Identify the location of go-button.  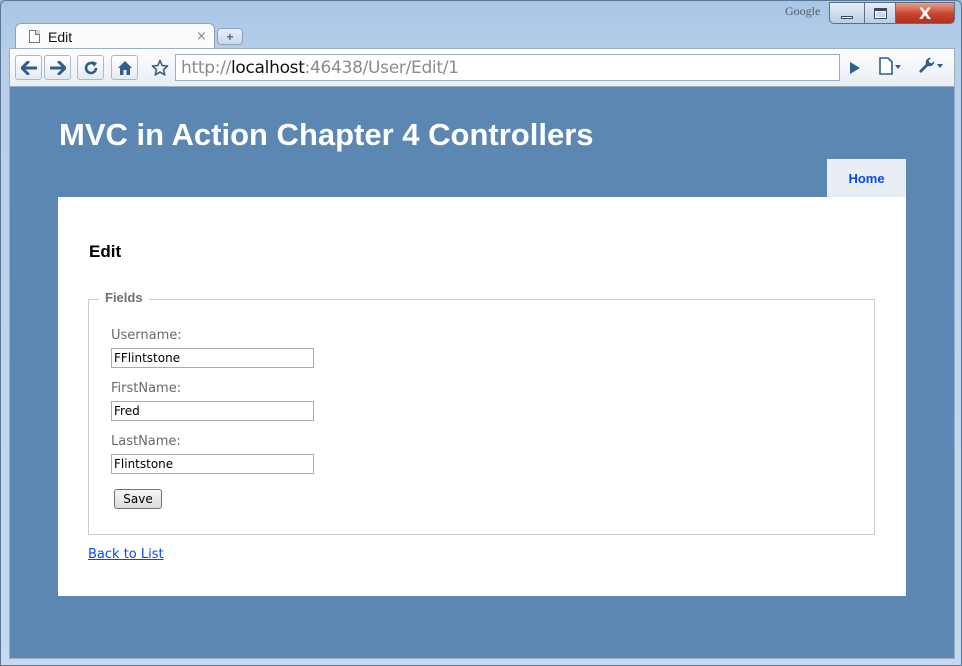
(855, 68).